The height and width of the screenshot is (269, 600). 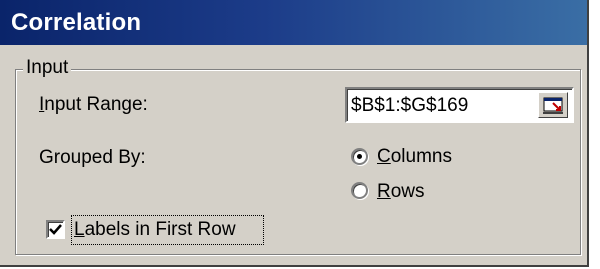 What do you see at coordinates (76, 22) in the screenshot?
I see `dialog-title: Correlation` at bounding box center [76, 22].